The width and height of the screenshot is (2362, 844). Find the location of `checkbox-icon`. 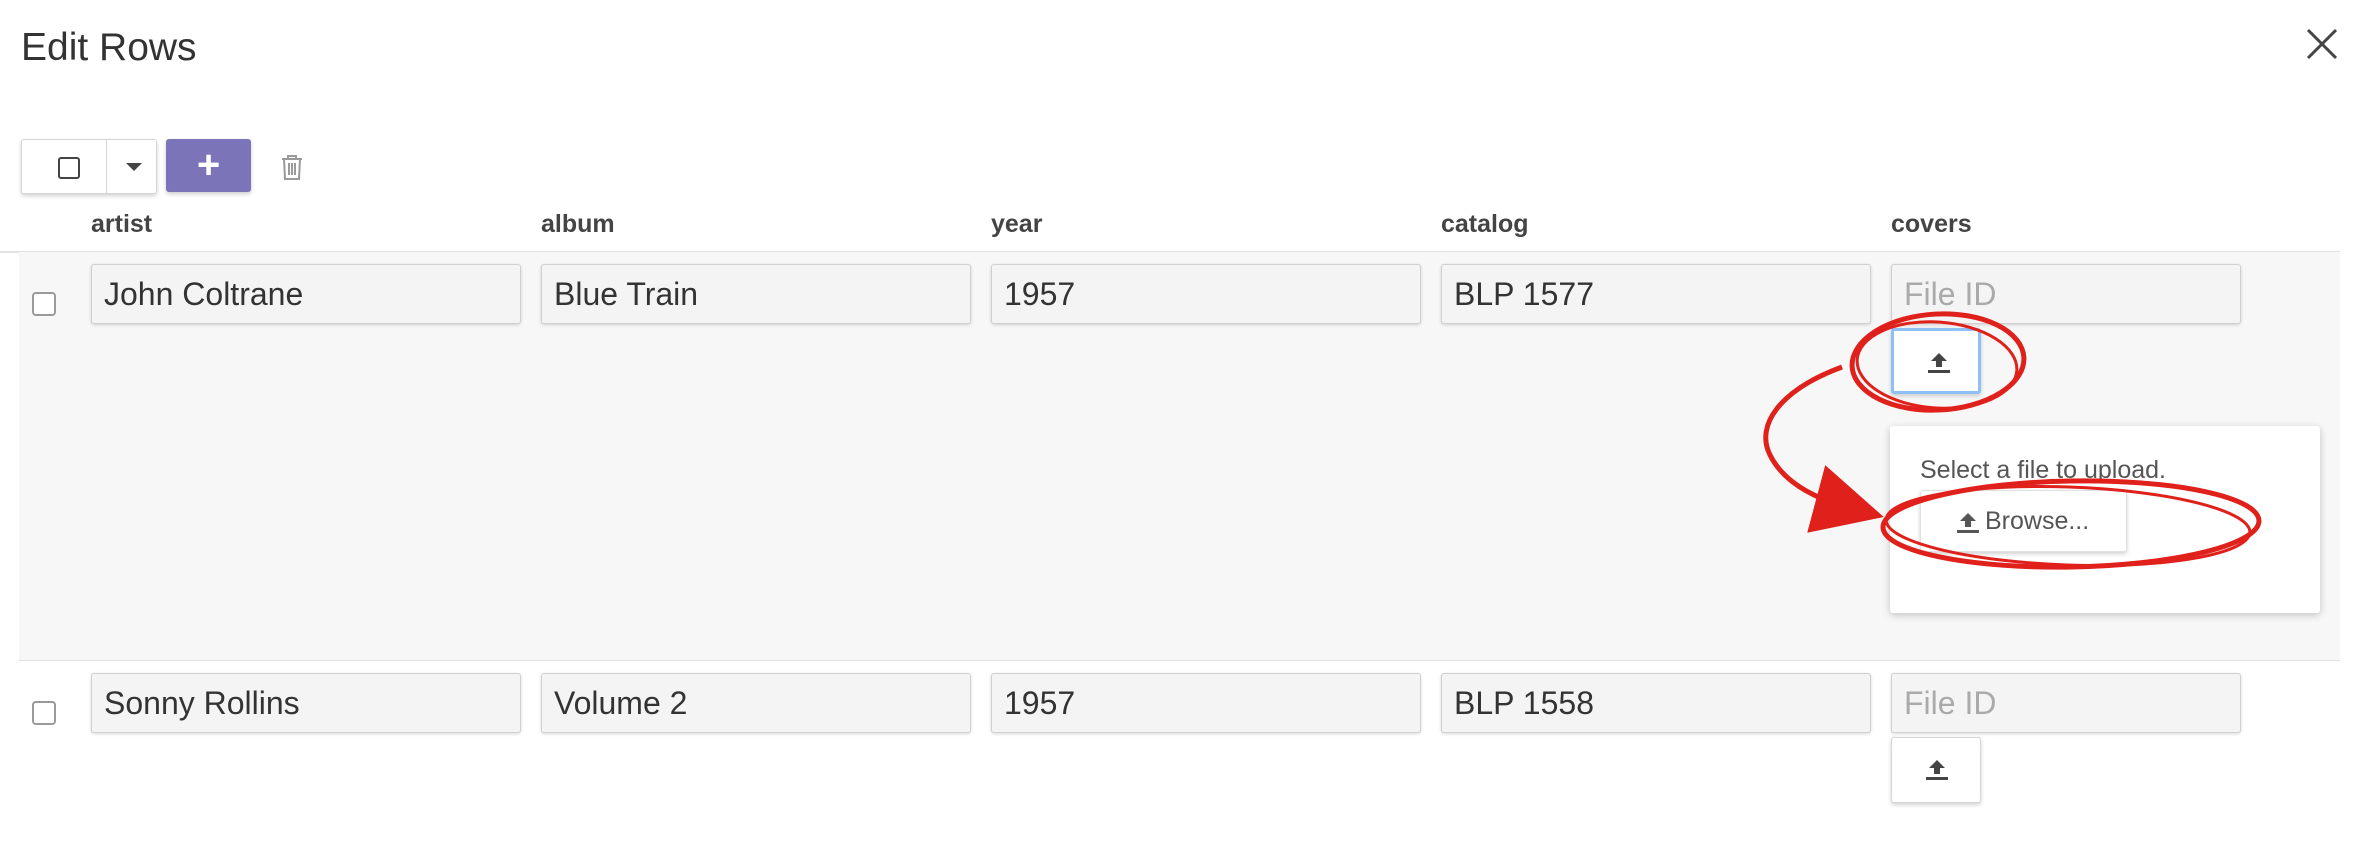

checkbox-icon is located at coordinates (69, 168).